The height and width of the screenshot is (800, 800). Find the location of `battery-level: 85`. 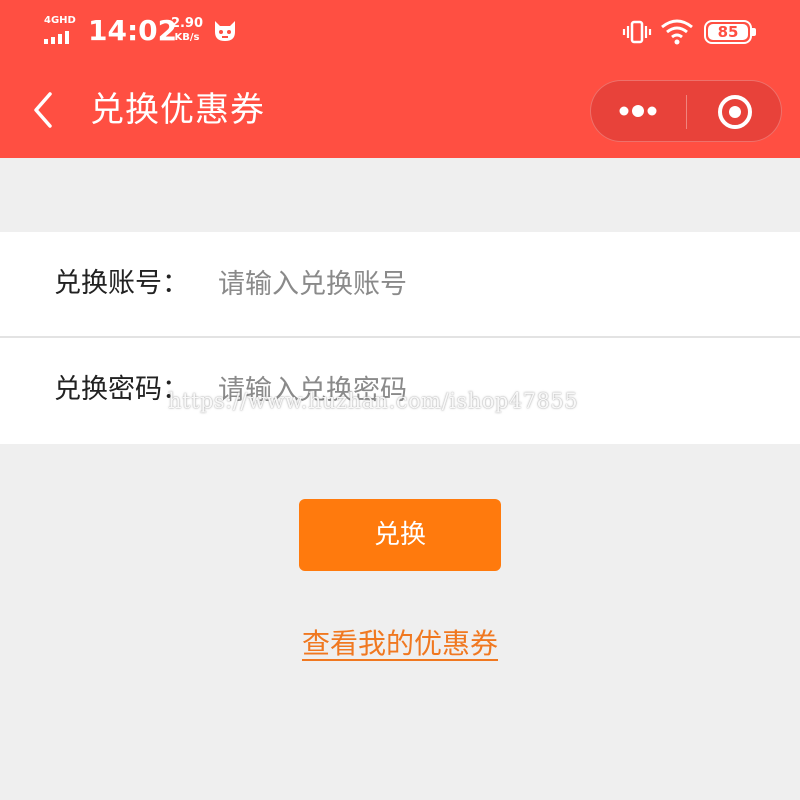

battery-level: 85 is located at coordinates (728, 32).